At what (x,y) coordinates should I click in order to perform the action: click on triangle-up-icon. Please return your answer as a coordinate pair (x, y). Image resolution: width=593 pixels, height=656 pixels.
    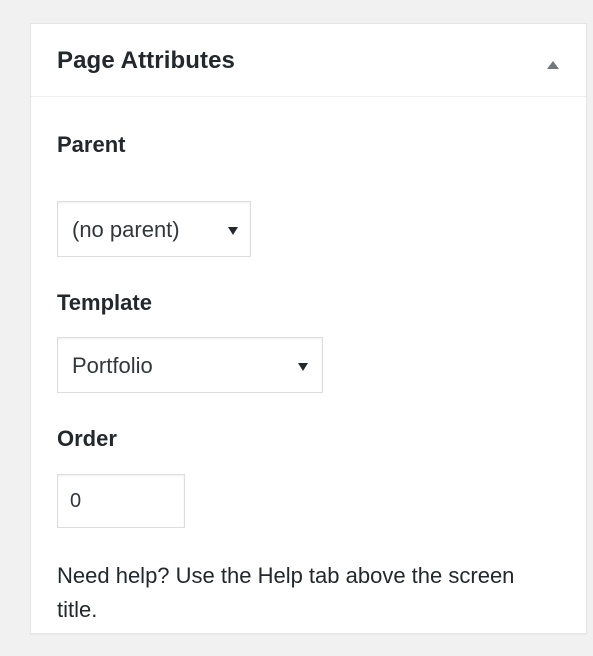
    Looking at the image, I should click on (553, 64).